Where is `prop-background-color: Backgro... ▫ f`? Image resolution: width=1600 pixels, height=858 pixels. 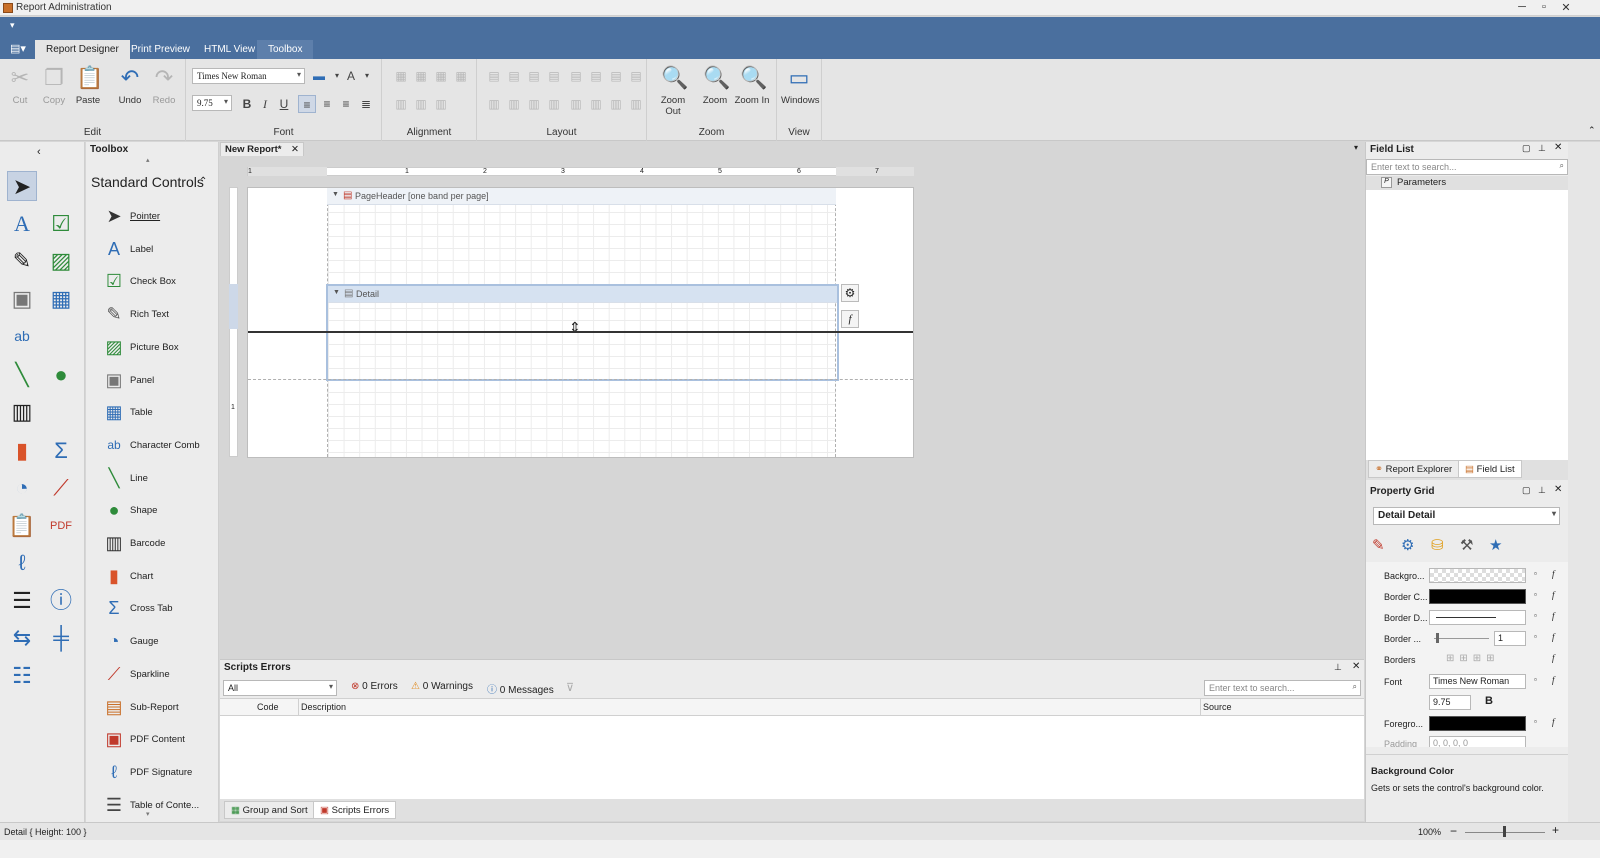 prop-background-color: Backgro... ▫ f is located at coordinates (1474, 576).